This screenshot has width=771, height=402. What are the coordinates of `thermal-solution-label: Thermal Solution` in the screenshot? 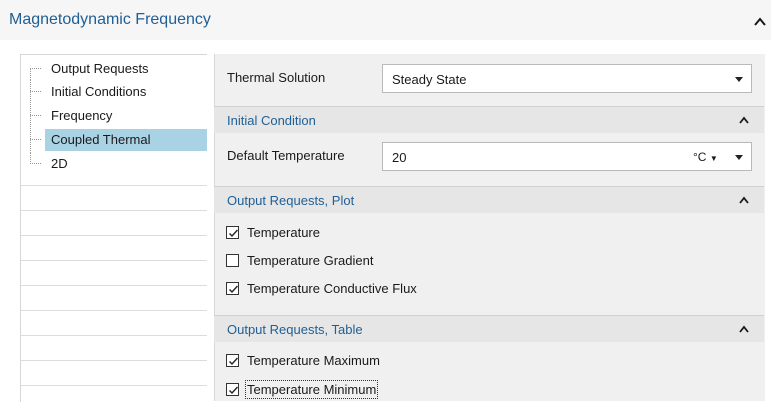 It's located at (276, 77).